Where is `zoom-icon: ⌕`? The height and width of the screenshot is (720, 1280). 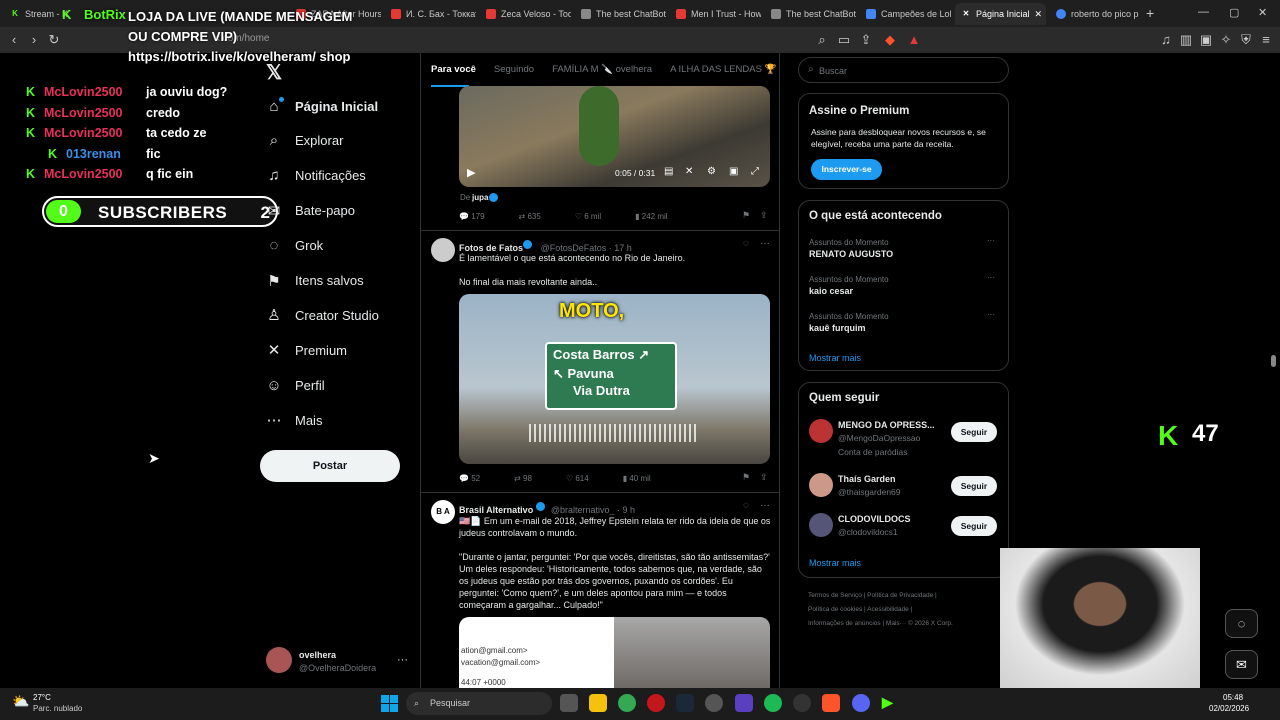
zoom-icon: ⌕ is located at coordinates (822, 40).